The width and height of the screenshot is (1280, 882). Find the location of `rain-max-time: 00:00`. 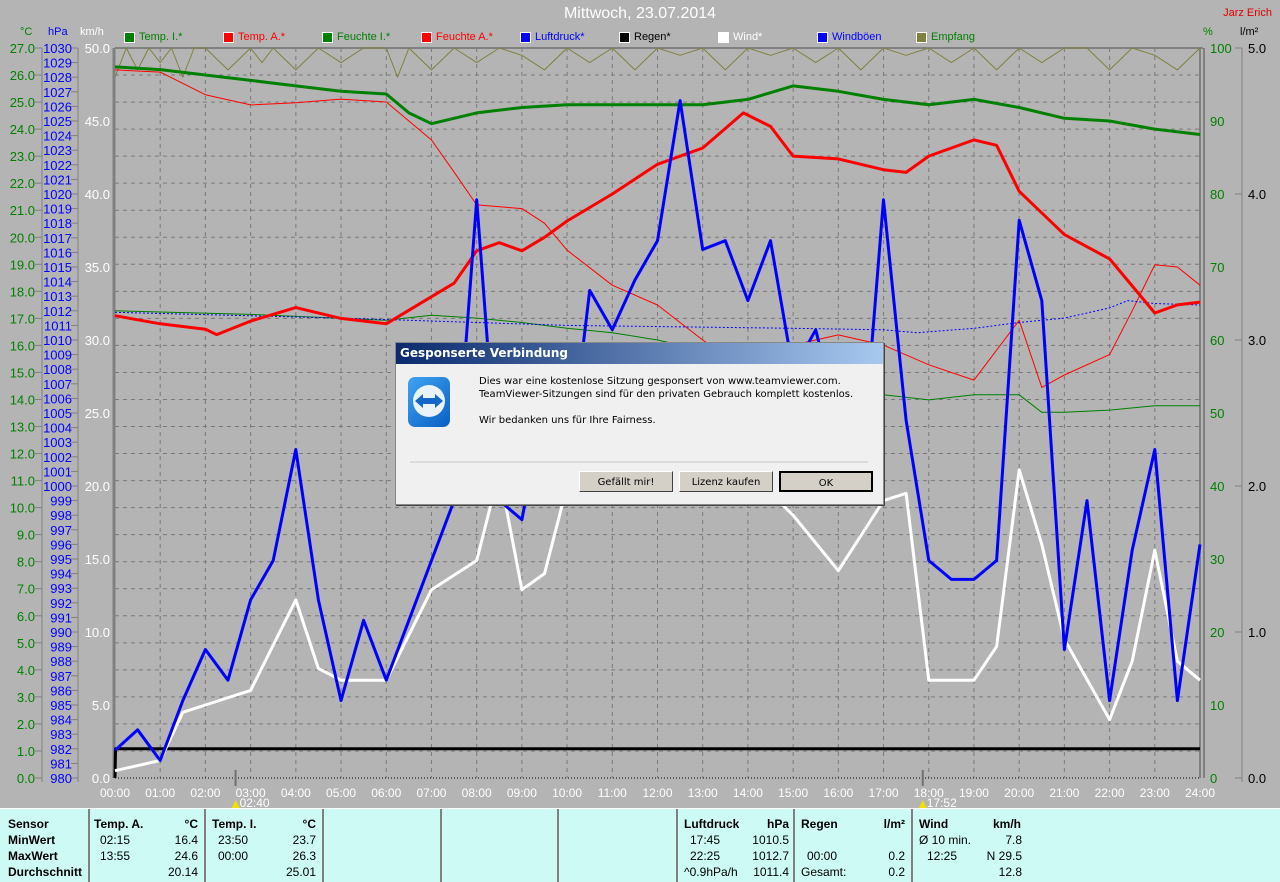

rain-max-time: 00:00 is located at coordinates (822, 856).